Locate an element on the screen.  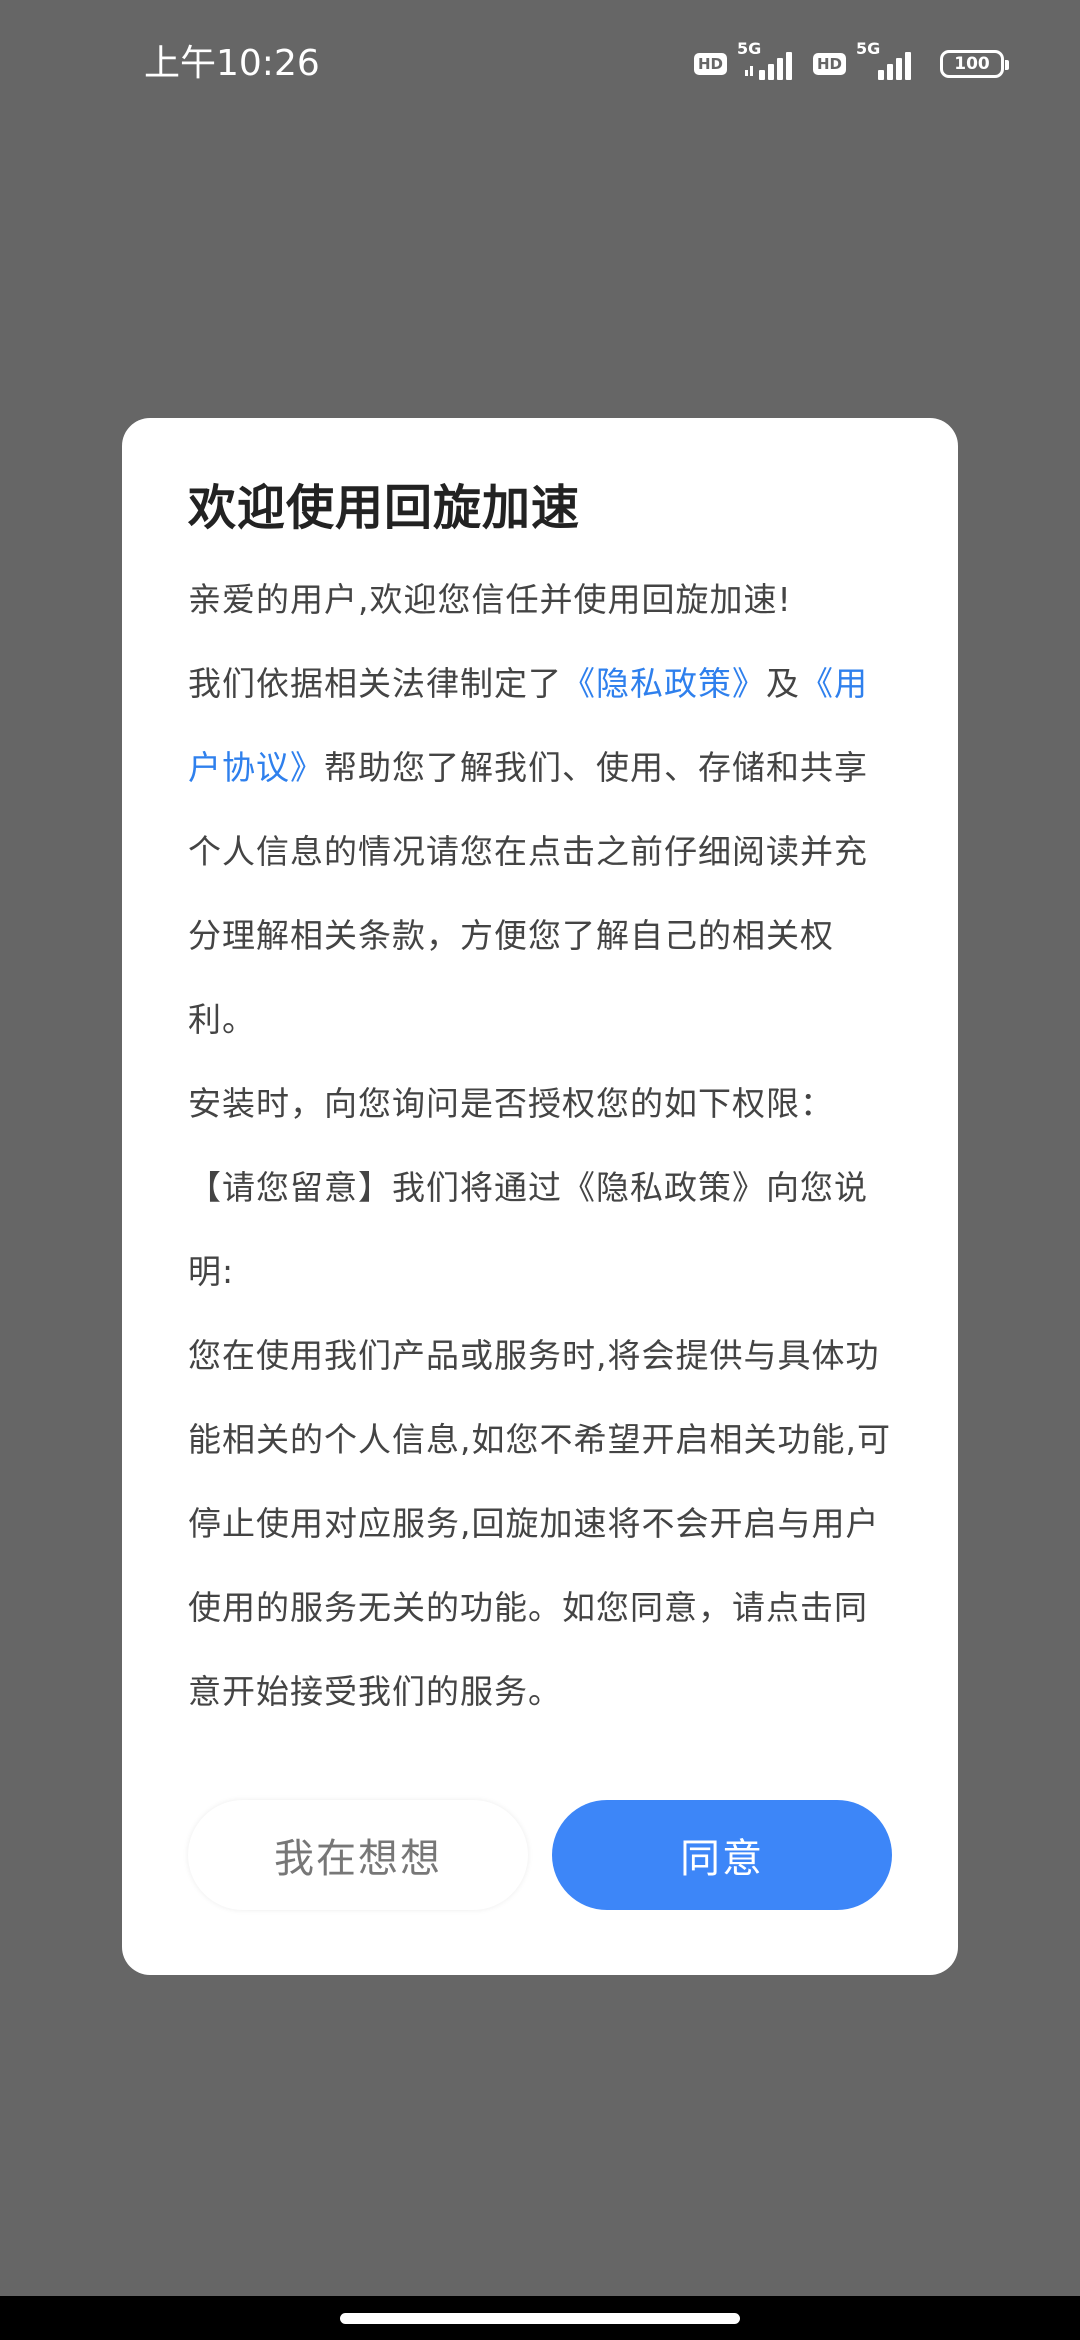
home-indicator is located at coordinates (540, 2318).